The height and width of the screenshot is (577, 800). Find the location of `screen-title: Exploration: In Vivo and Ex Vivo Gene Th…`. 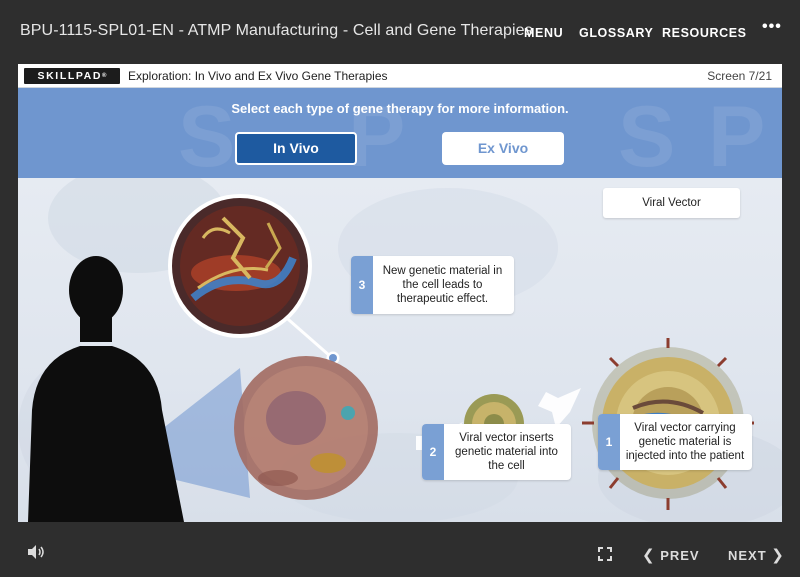

screen-title: Exploration: In Vivo and Ex Vivo Gene Th… is located at coordinates (258, 76).